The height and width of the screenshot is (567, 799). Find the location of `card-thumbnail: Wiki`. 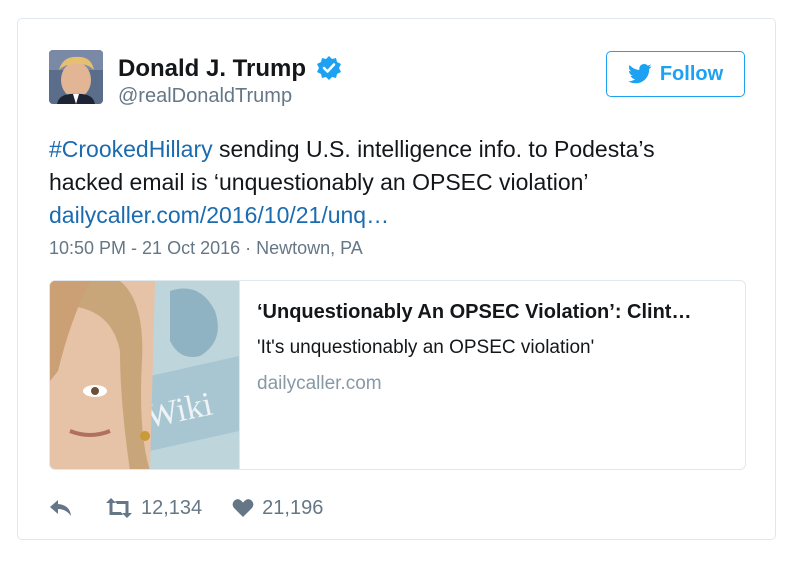

card-thumbnail: Wiki is located at coordinates (145, 375).